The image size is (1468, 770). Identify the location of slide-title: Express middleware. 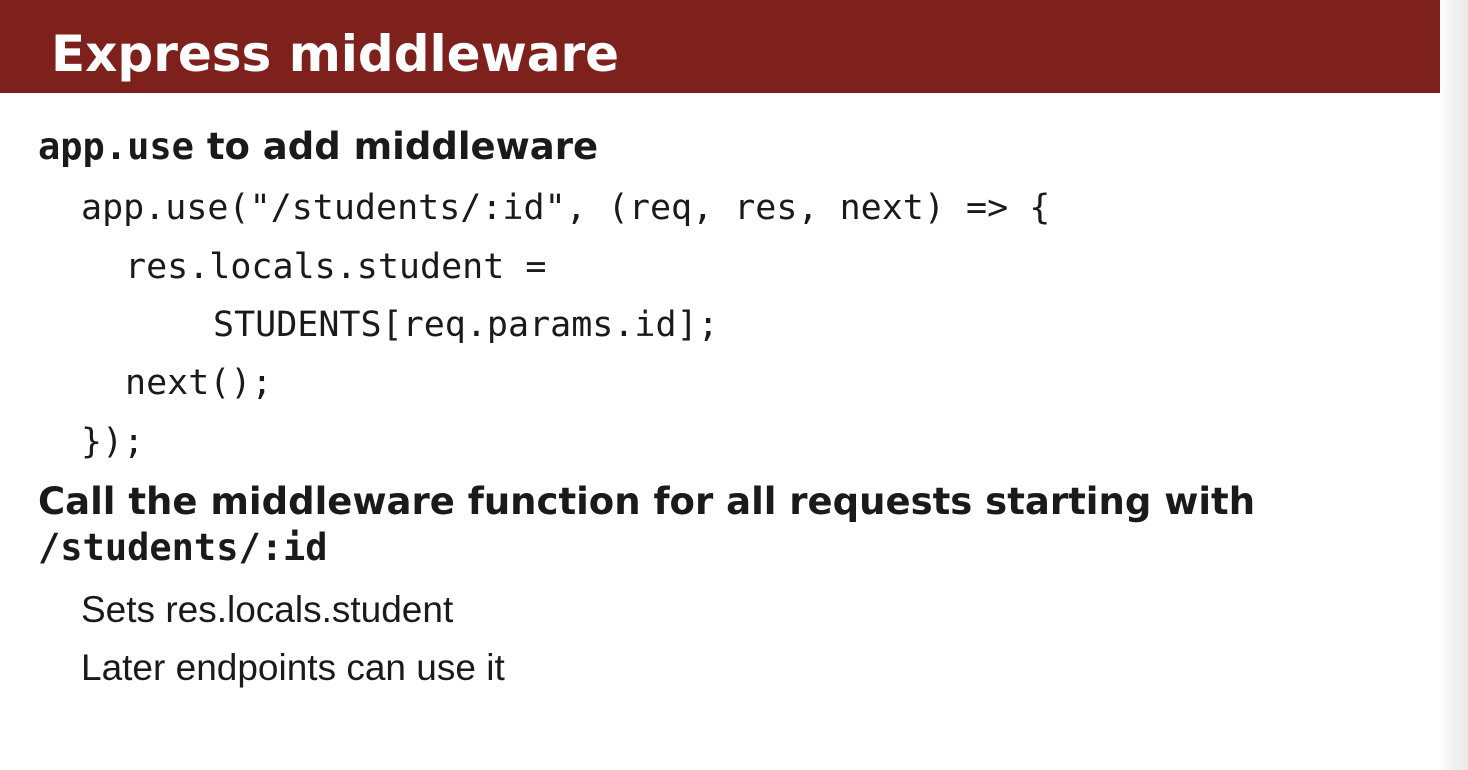
(335, 54).